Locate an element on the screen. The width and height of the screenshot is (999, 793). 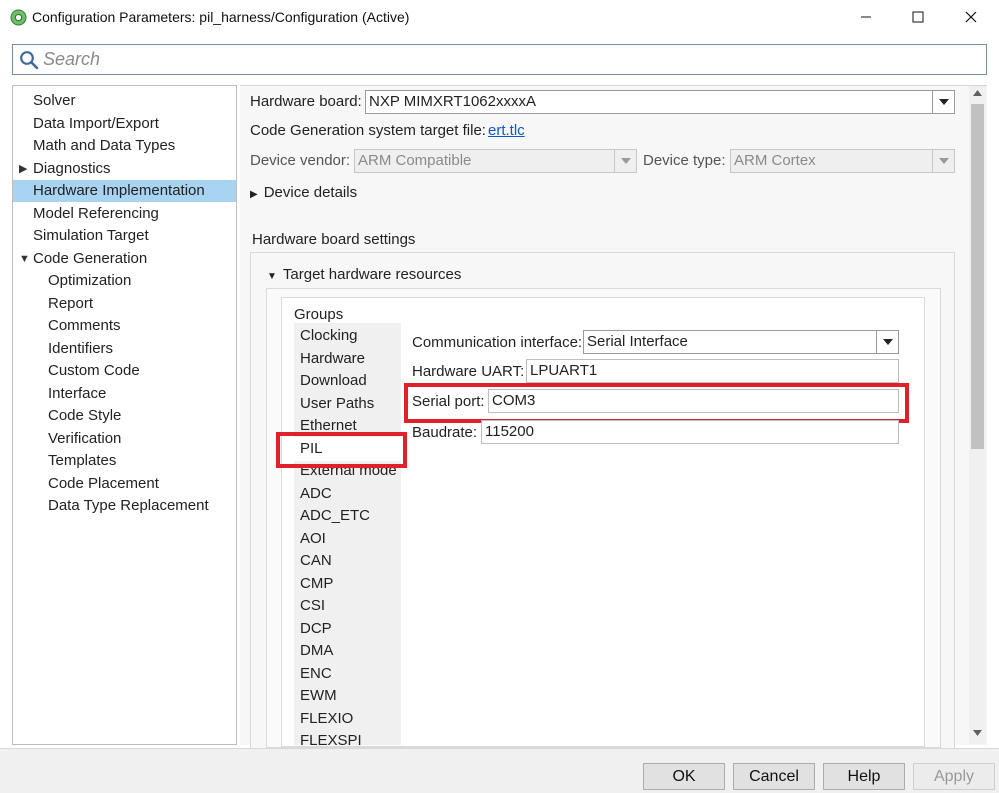
tree-item-diagnostics: ▶ Diagnostics is located at coordinates (124, 169).